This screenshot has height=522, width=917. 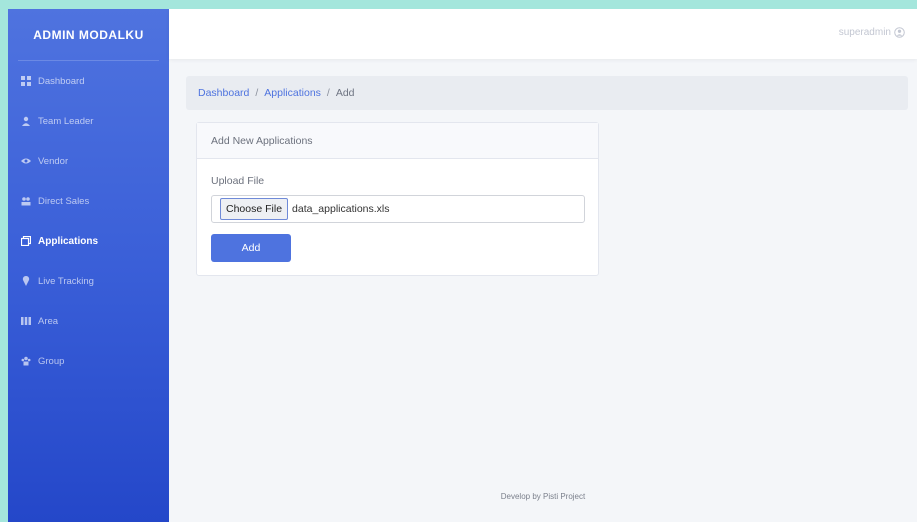 I want to click on sidebar-item-label: Direct Sales, so click(x=64, y=201).